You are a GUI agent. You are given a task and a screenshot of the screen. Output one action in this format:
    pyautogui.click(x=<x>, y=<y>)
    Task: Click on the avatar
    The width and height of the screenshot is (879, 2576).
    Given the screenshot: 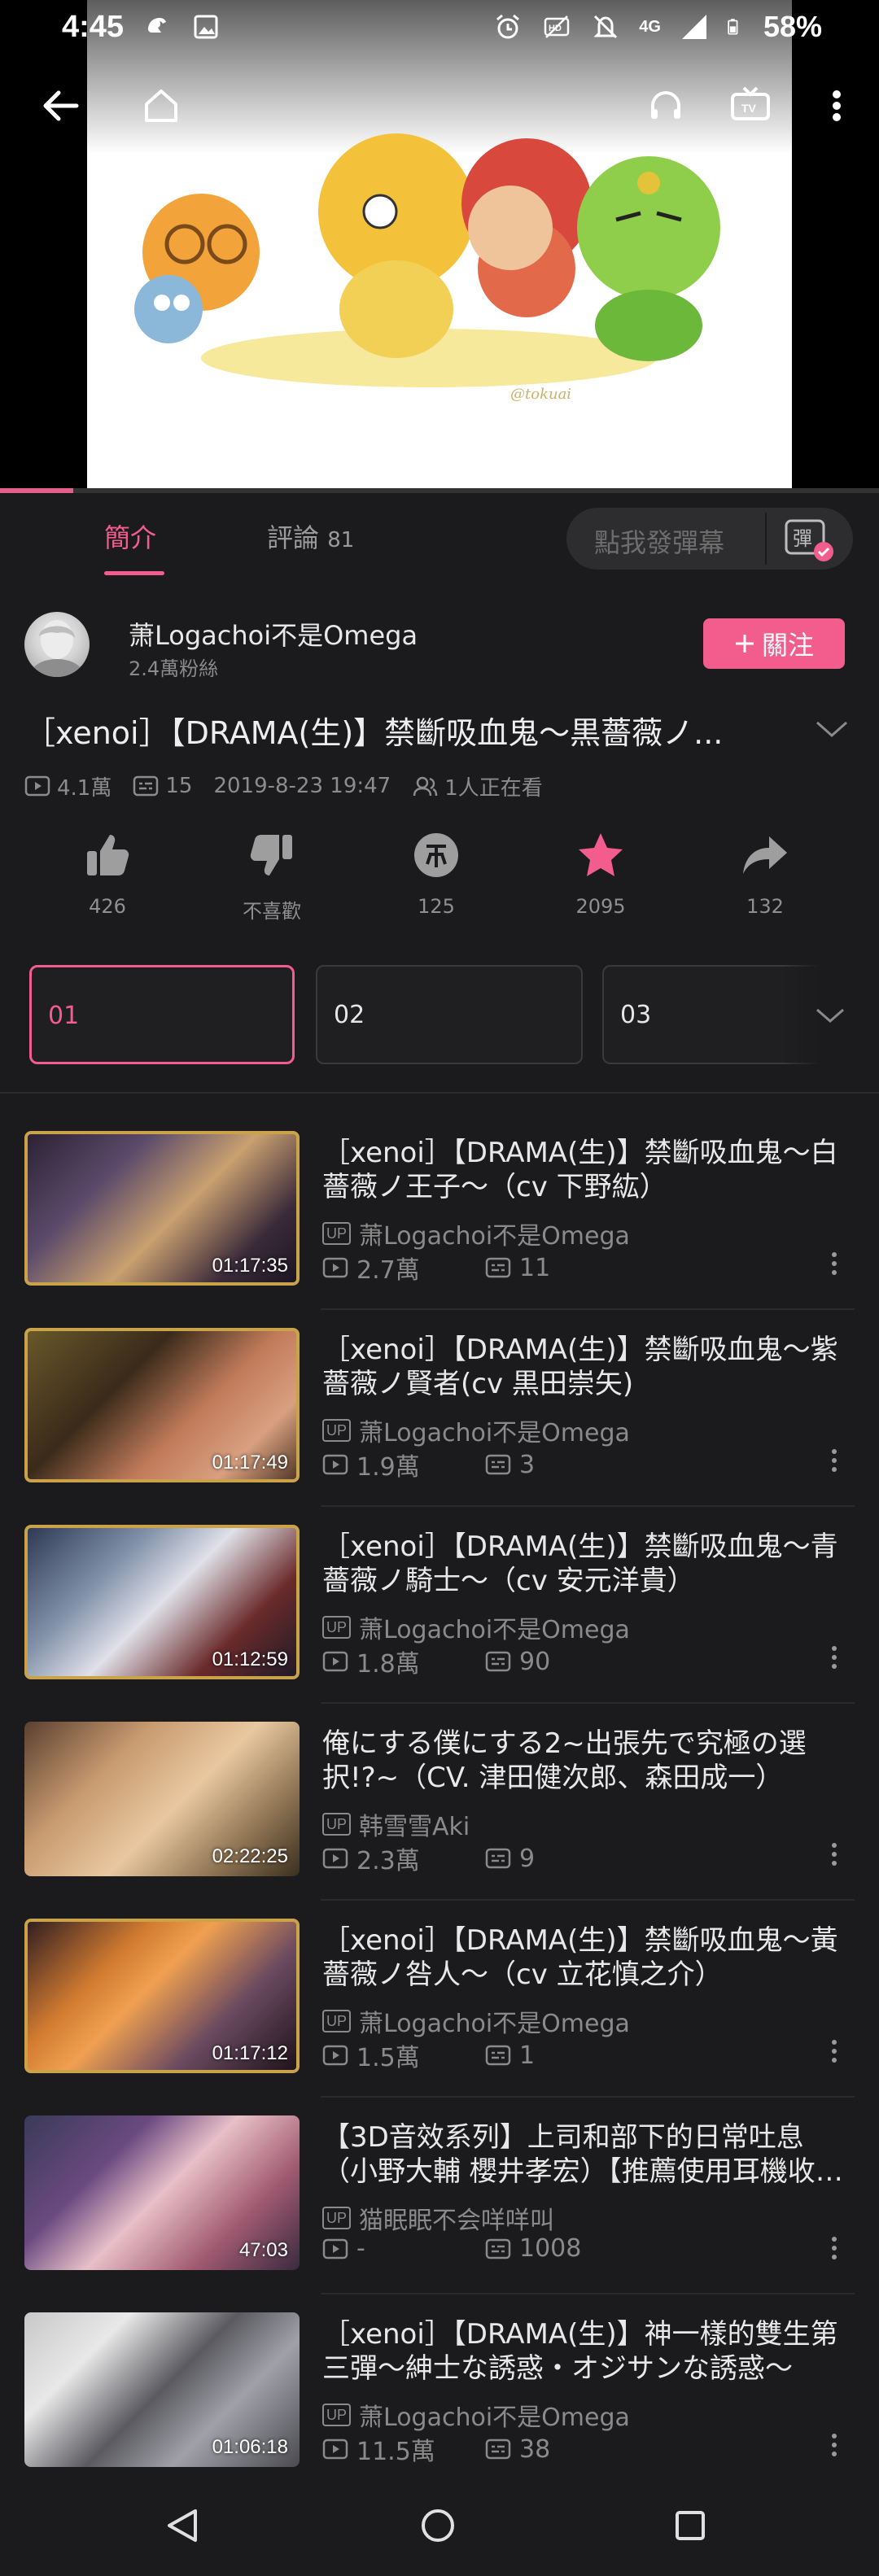 What is the action you would take?
    pyautogui.click(x=57, y=644)
    